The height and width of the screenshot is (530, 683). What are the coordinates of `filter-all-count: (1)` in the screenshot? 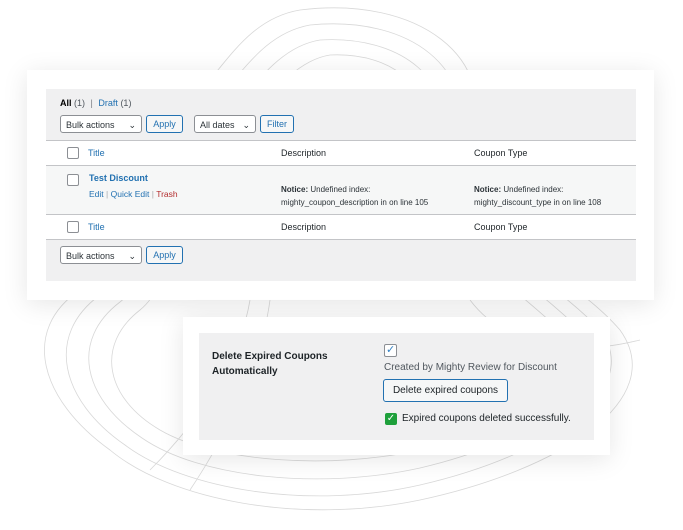 It's located at (80, 103).